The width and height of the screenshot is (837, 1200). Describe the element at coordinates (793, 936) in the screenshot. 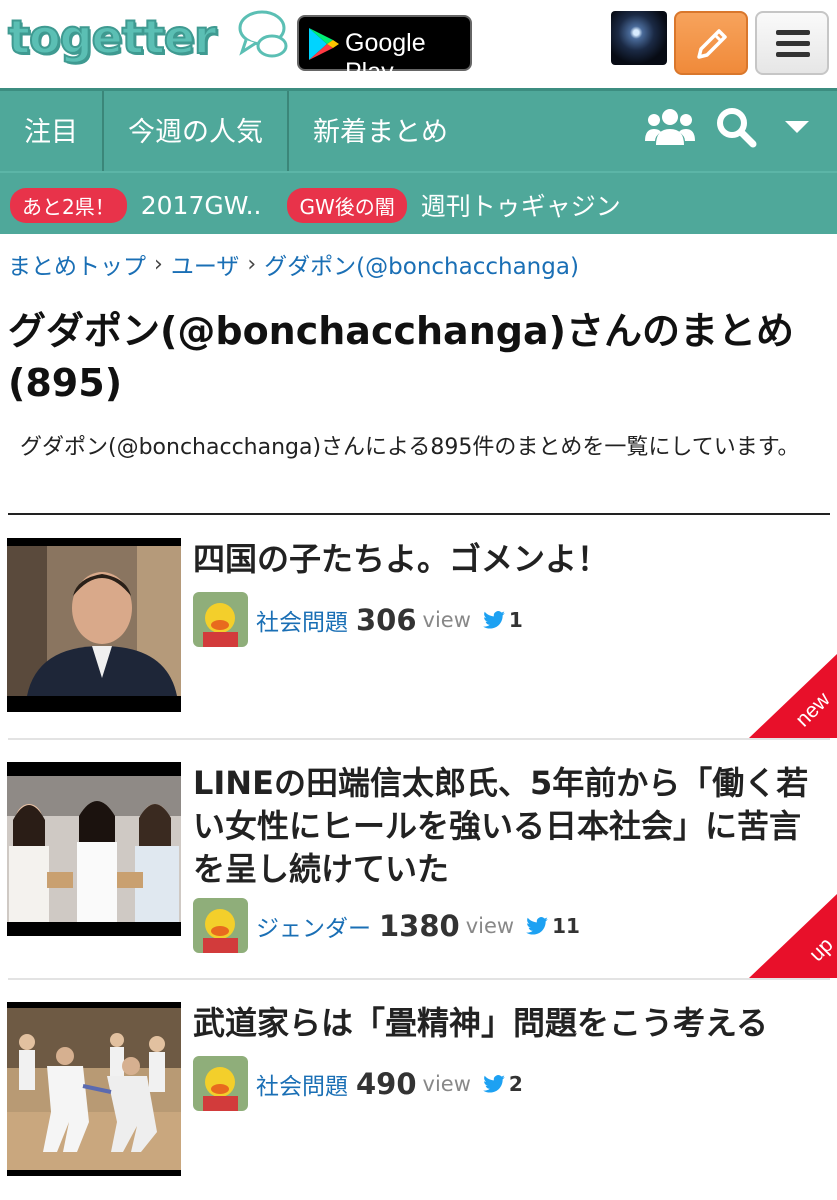

I see `up-corner-badge: up` at that location.